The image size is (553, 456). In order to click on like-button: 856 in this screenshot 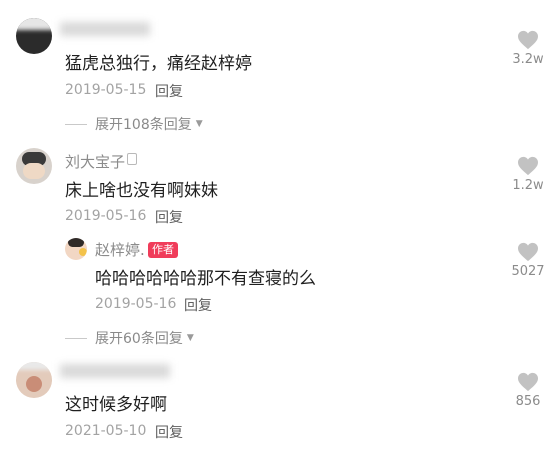, I will do `click(528, 390)`.